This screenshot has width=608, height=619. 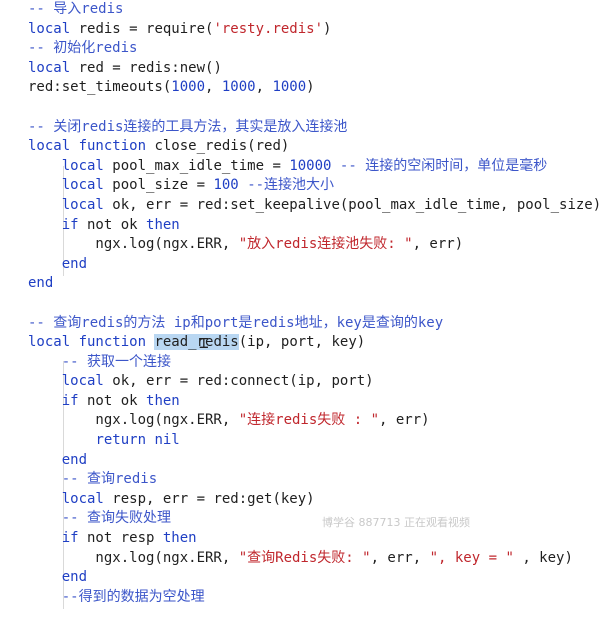 I want to click on code-line: ngx.log(ngx.ERR, "放入redis连接池失败: ", err), so click(x=304, y=245).